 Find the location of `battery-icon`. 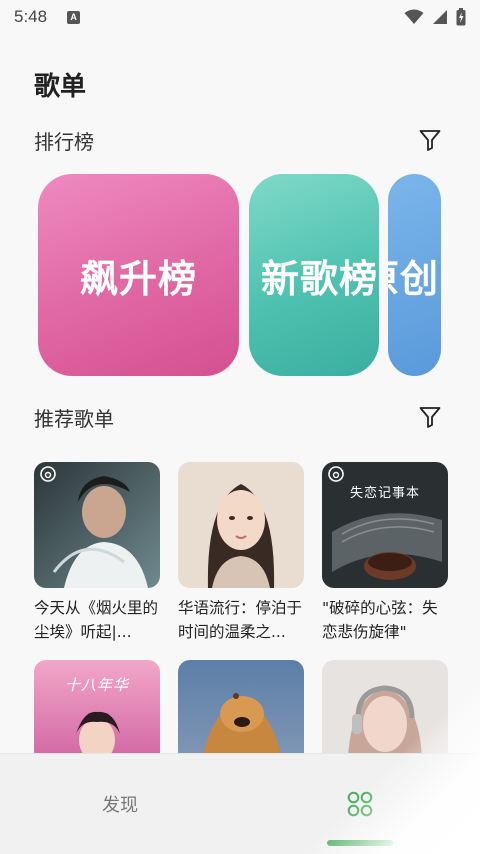

battery-icon is located at coordinates (461, 17).